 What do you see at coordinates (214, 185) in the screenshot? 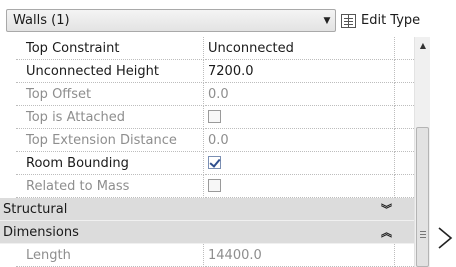
I see `related-to-mass-checkbox` at bounding box center [214, 185].